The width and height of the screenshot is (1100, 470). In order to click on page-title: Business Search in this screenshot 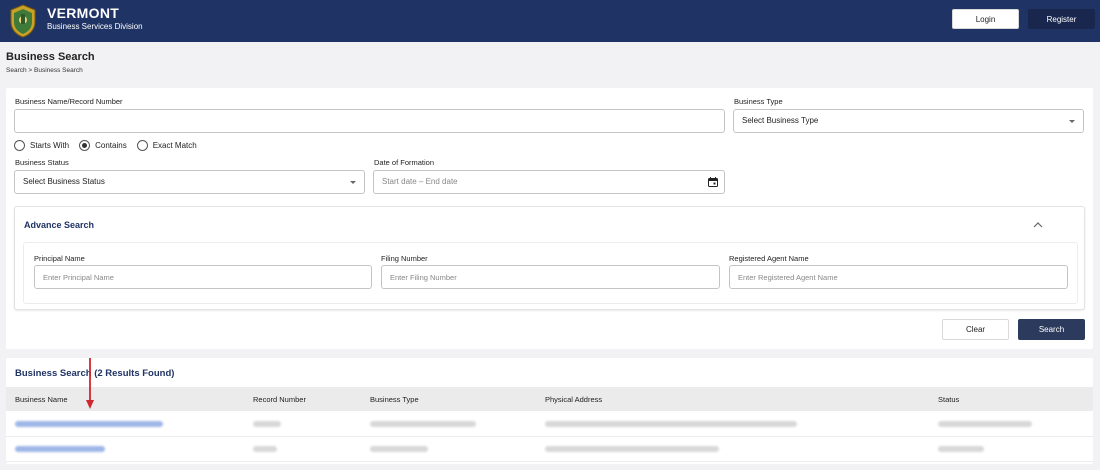, I will do `click(50, 57)`.